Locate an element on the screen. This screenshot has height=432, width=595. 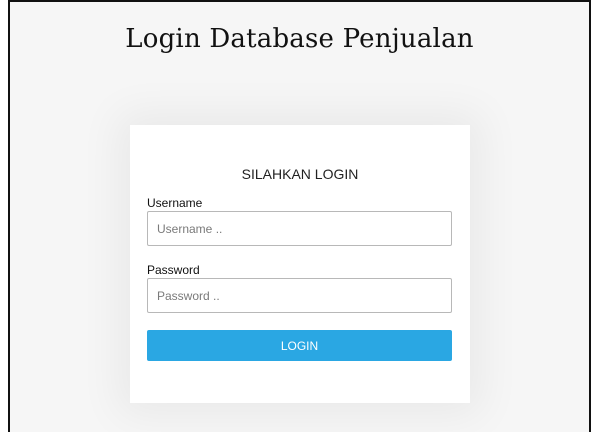
password-input is located at coordinates (299, 295).